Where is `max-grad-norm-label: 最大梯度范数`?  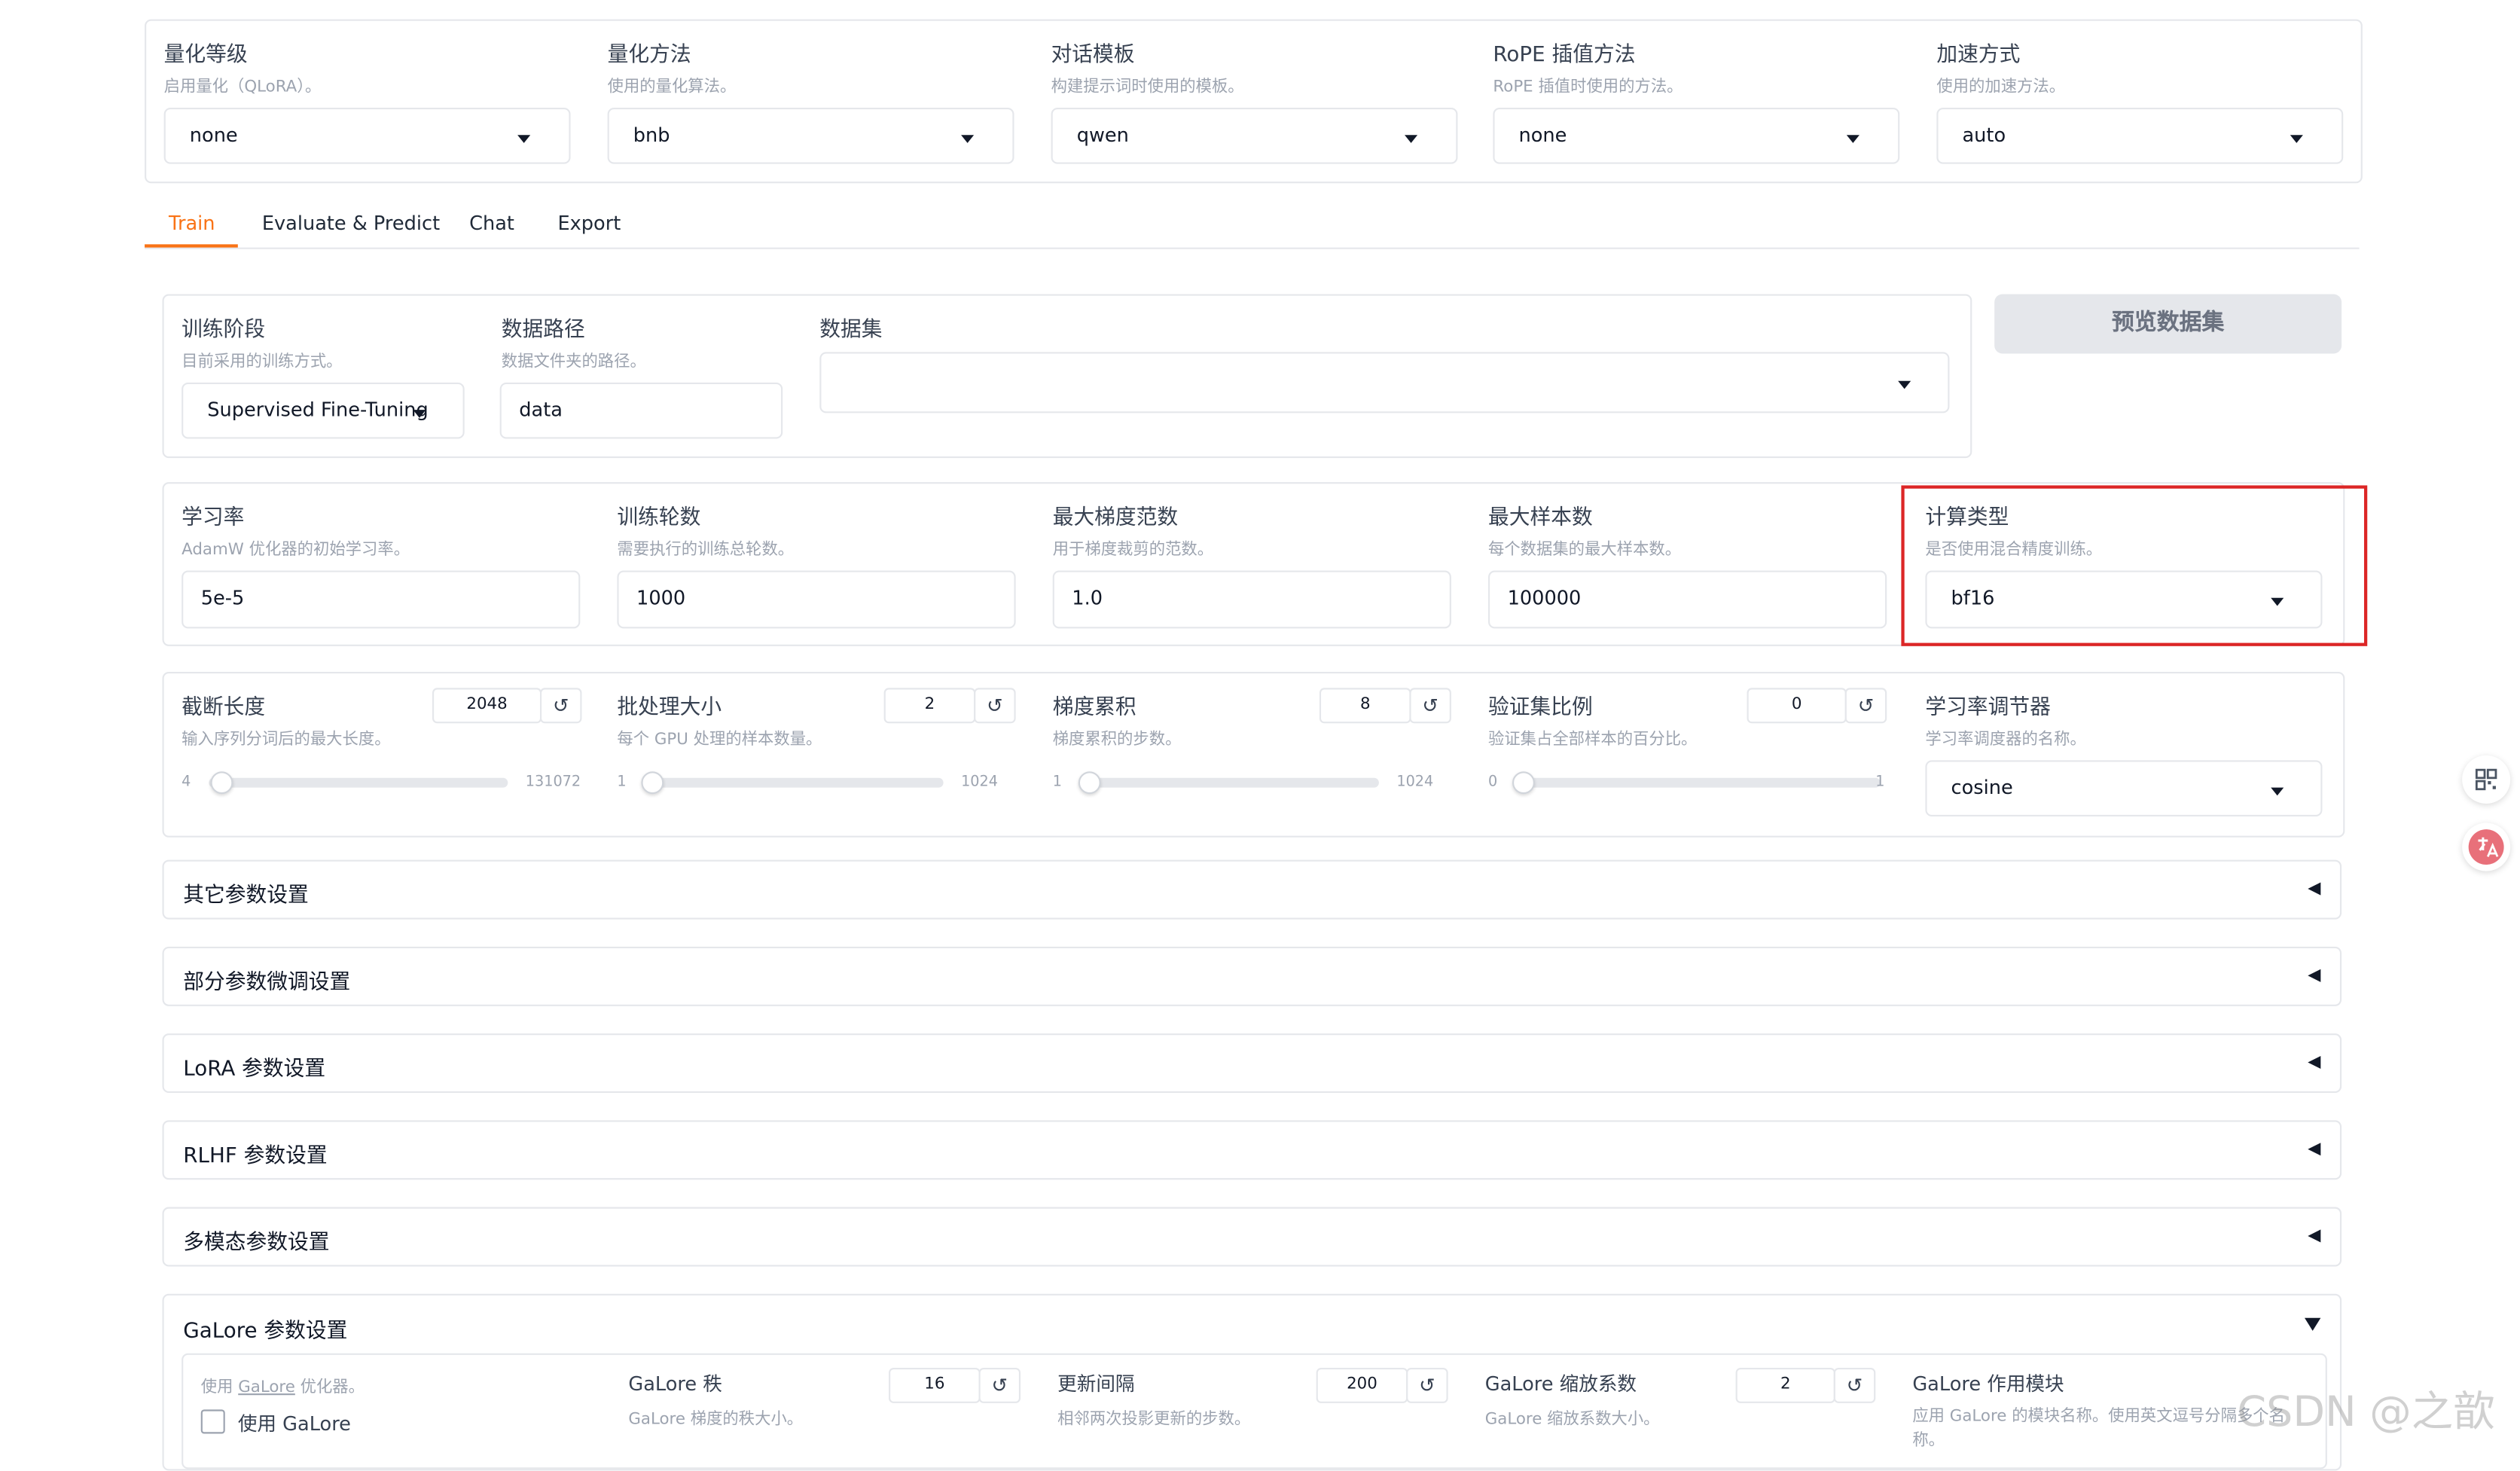 max-grad-norm-label: 最大梯度范数 is located at coordinates (1115, 518).